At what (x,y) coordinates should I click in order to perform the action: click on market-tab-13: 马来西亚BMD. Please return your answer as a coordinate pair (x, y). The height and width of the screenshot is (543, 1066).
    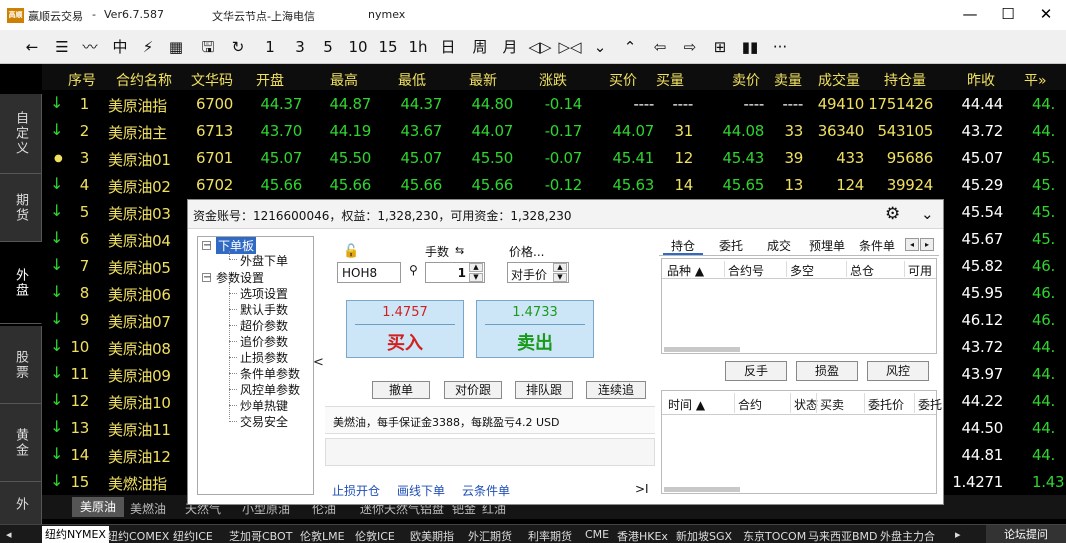
    Looking at the image, I should click on (843, 535).